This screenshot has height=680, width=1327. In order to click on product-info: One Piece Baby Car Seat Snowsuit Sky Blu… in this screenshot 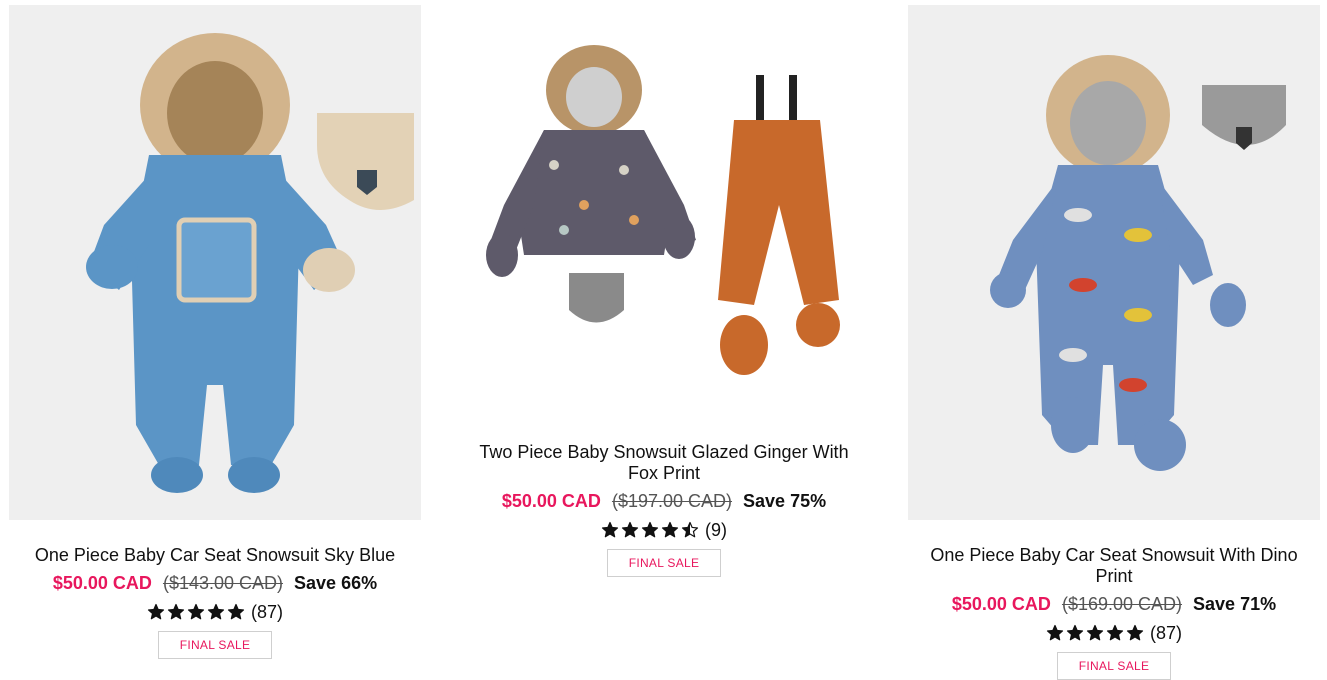, I will do `click(215, 602)`.